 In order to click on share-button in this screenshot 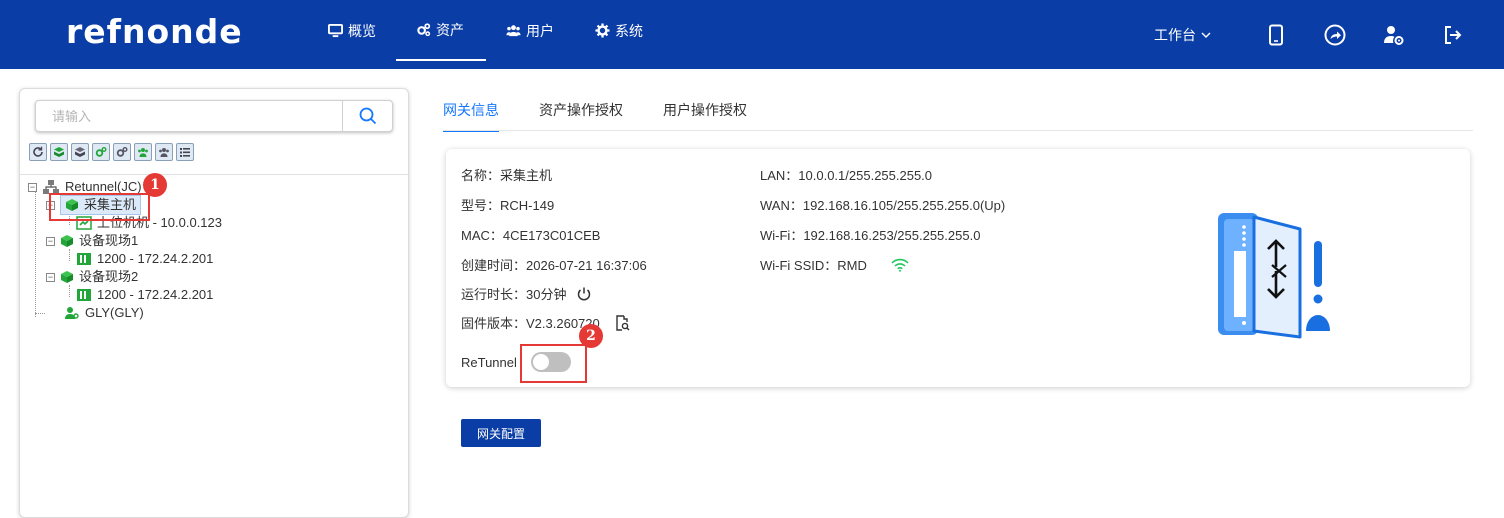, I will do `click(1335, 34)`.